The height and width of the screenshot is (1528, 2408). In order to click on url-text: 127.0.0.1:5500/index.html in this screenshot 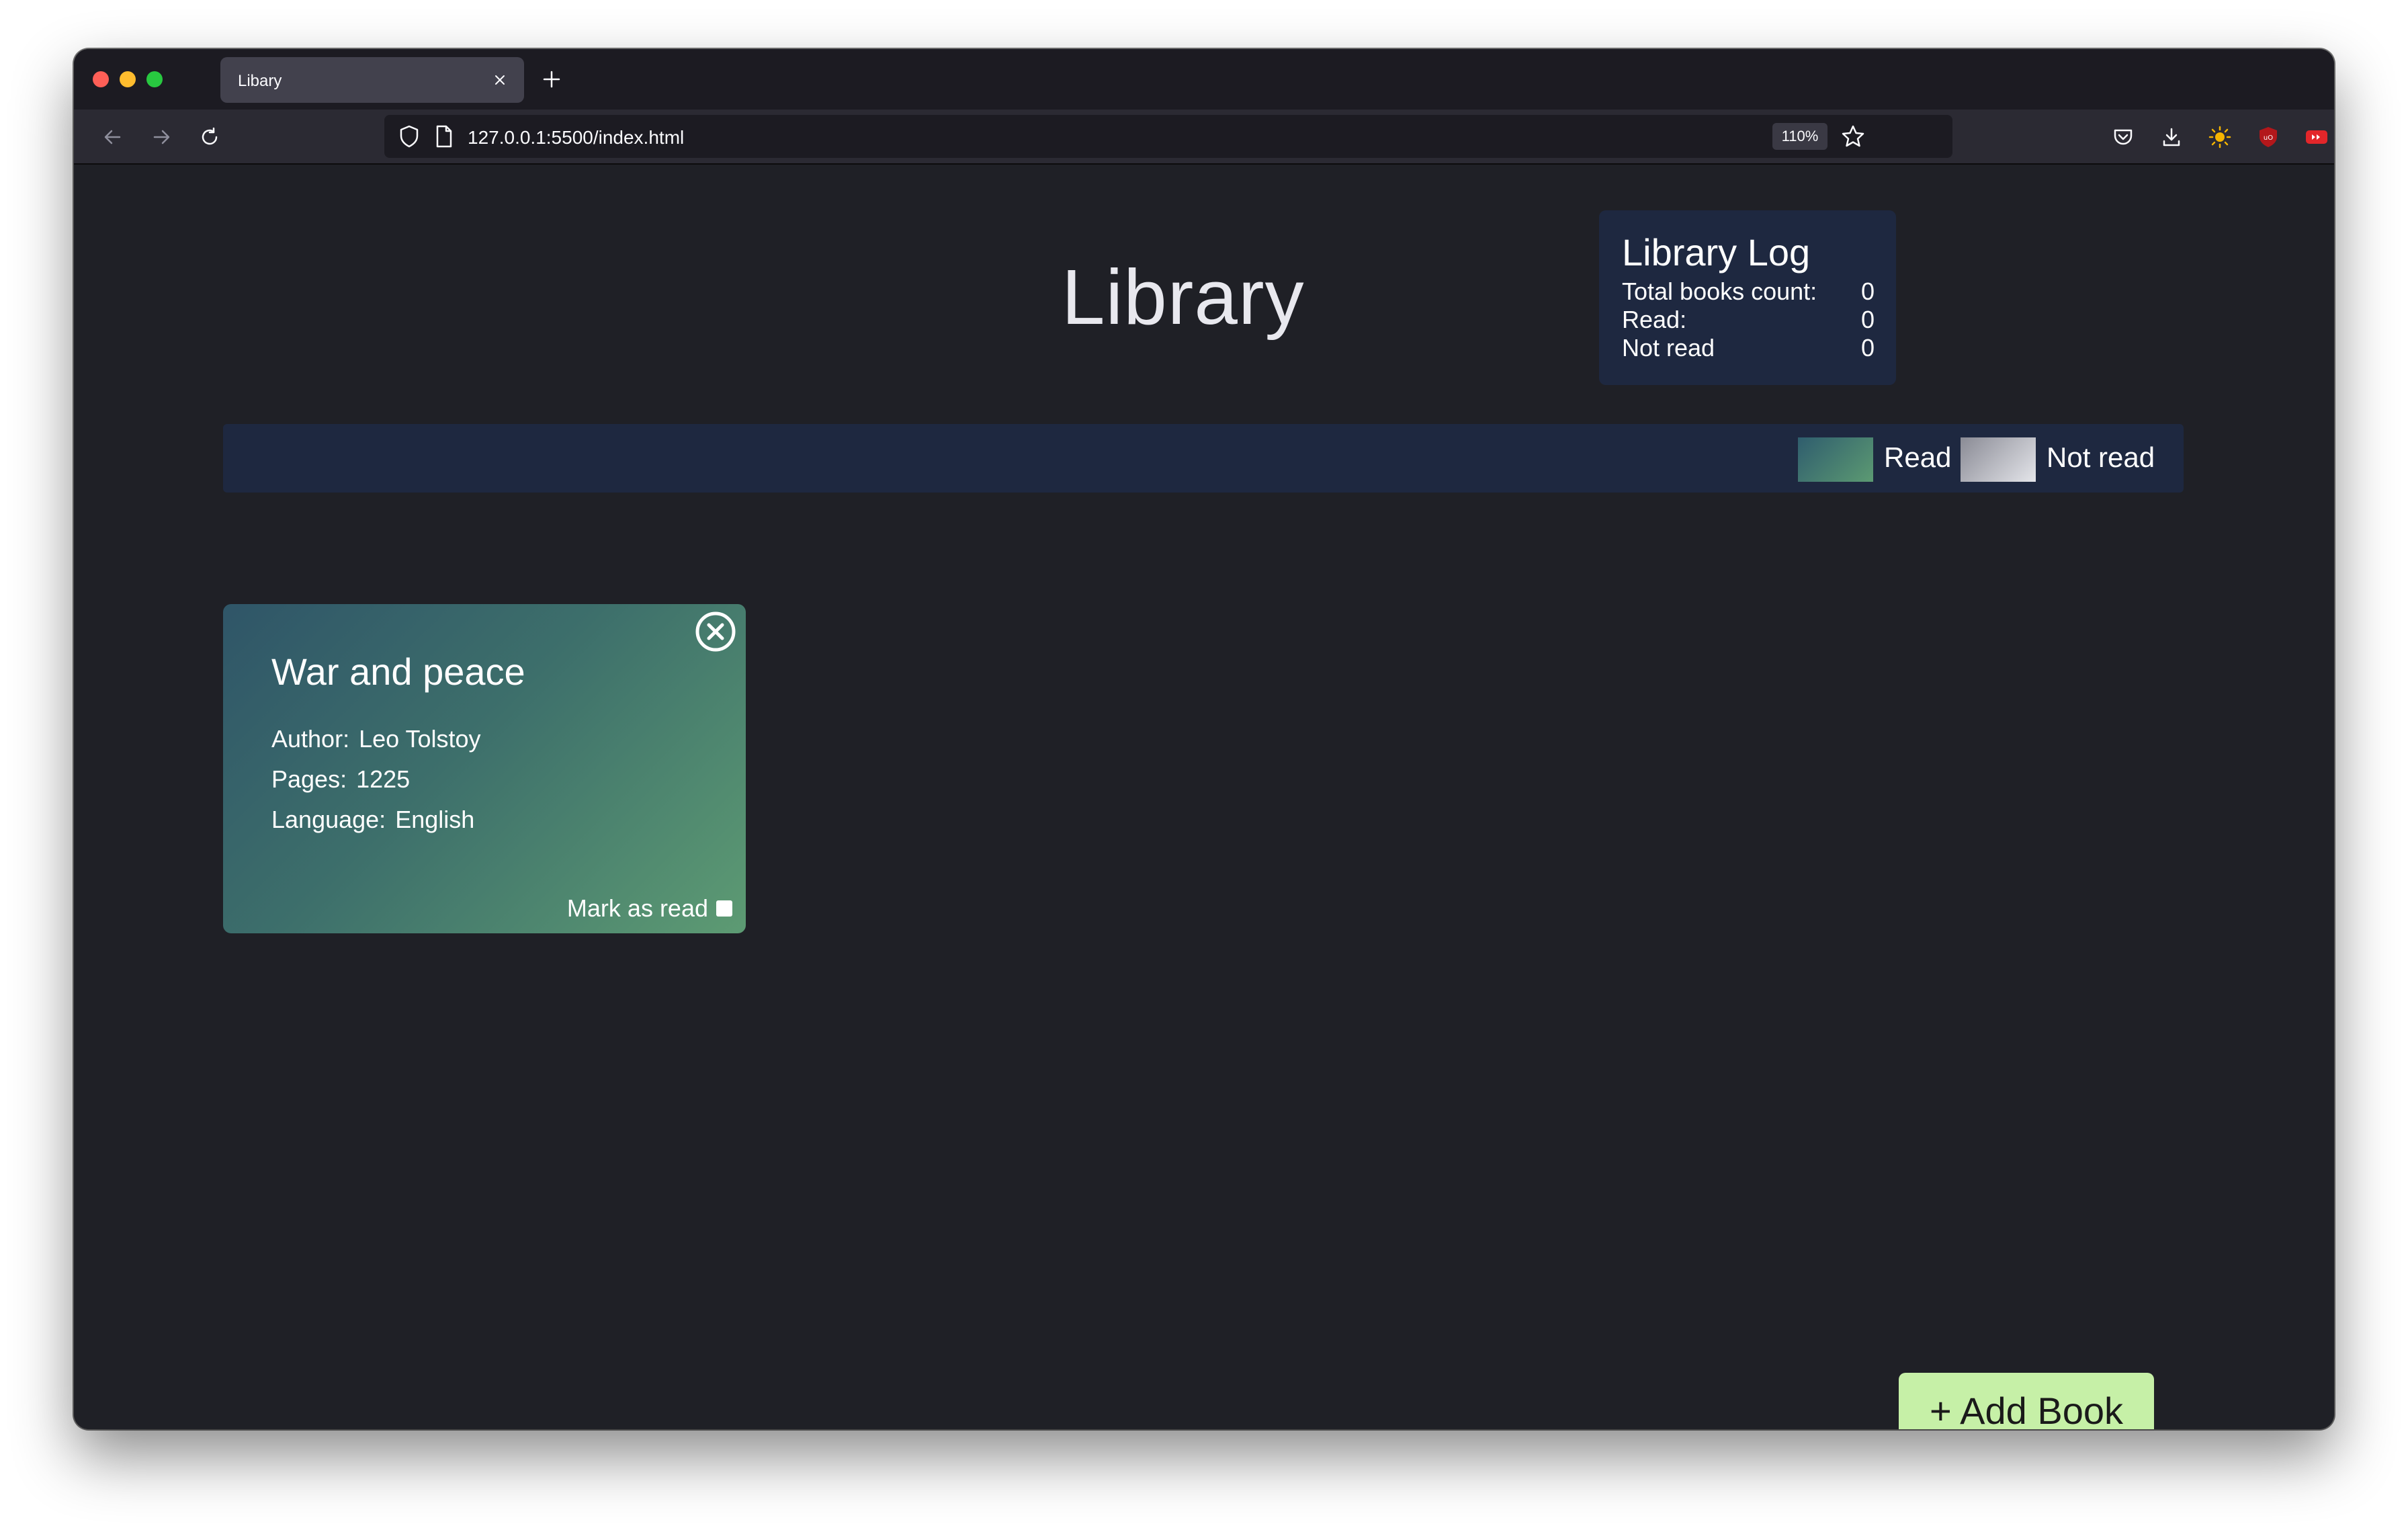, I will do `click(576, 137)`.